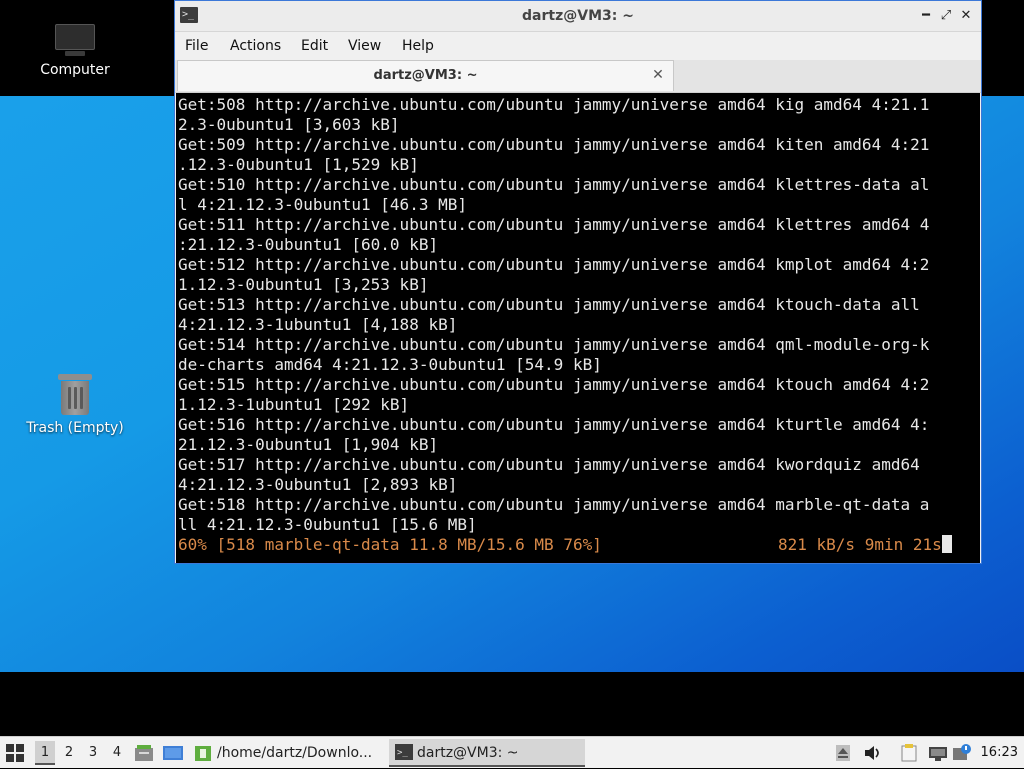 This screenshot has height=769, width=1024. Describe the element at coordinates (937, 753) in the screenshot. I see `network-icon` at that location.